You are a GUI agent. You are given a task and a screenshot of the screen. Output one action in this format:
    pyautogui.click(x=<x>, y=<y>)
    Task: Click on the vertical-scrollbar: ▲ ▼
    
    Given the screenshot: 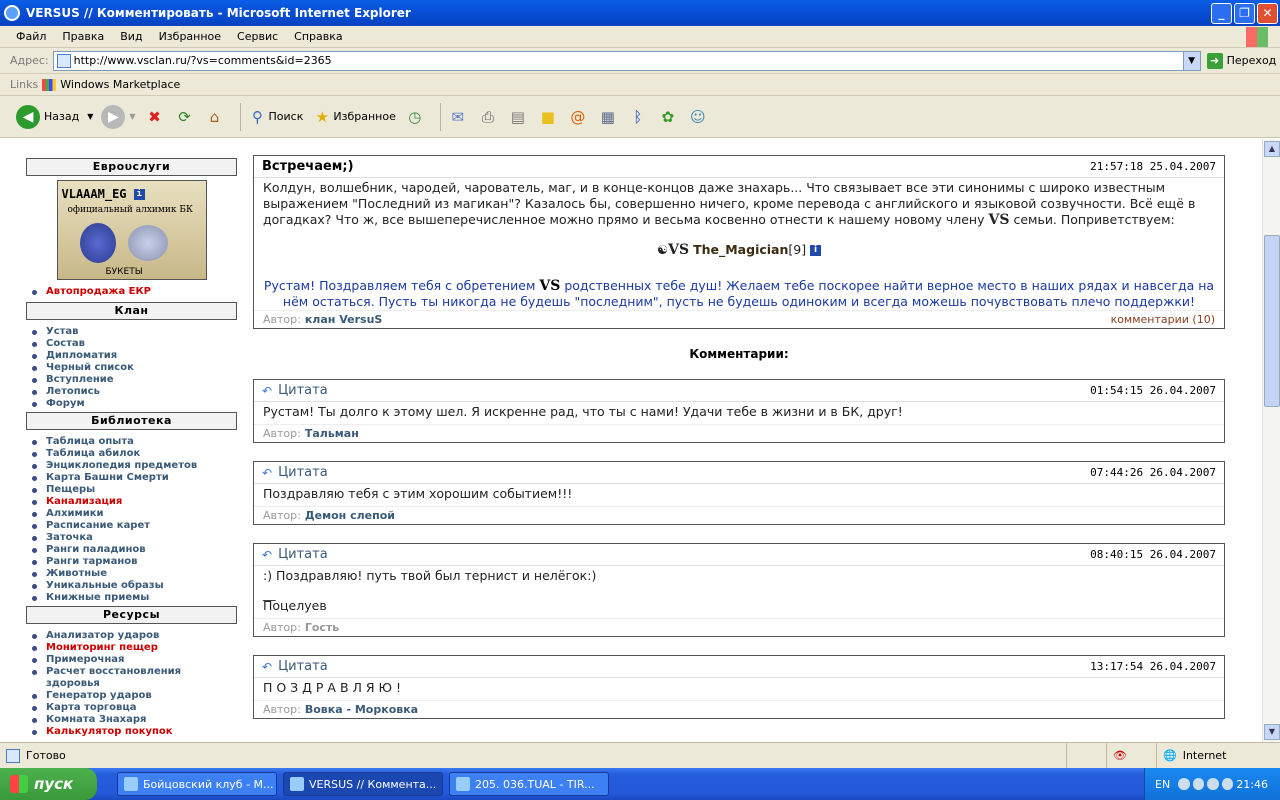 What is the action you would take?
    pyautogui.click(x=1271, y=440)
    